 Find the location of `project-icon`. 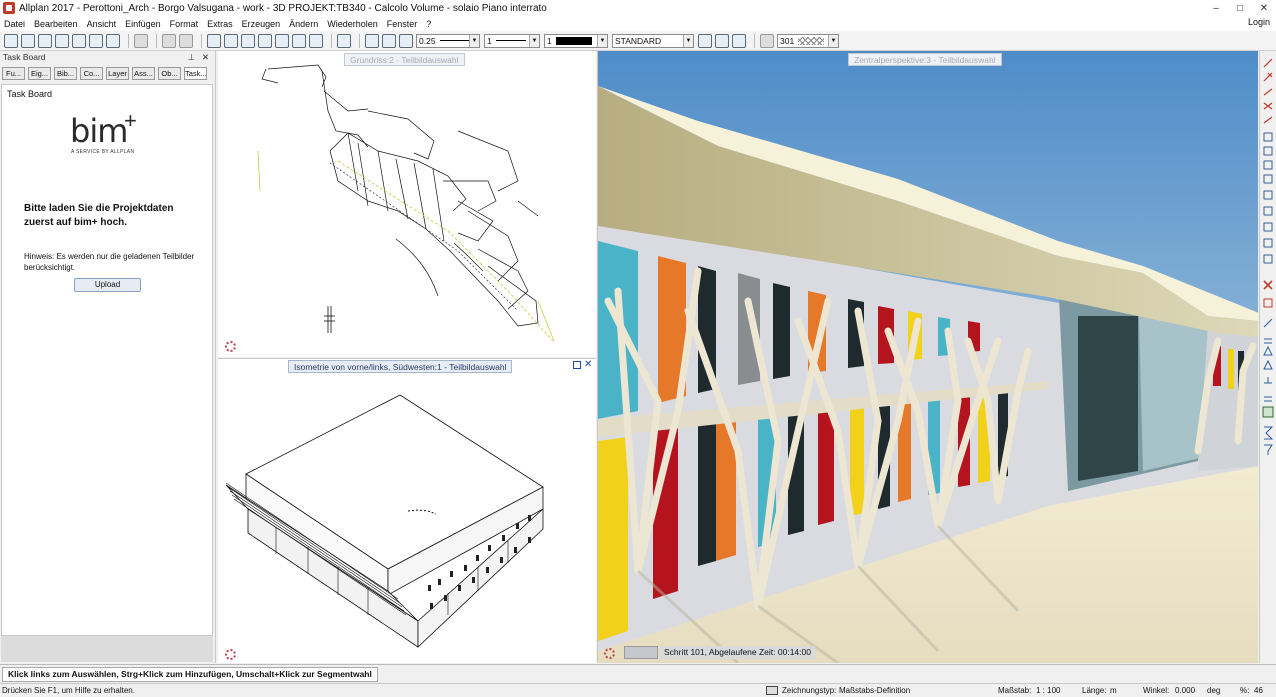

project-icon is located at coordinates (28, 40).